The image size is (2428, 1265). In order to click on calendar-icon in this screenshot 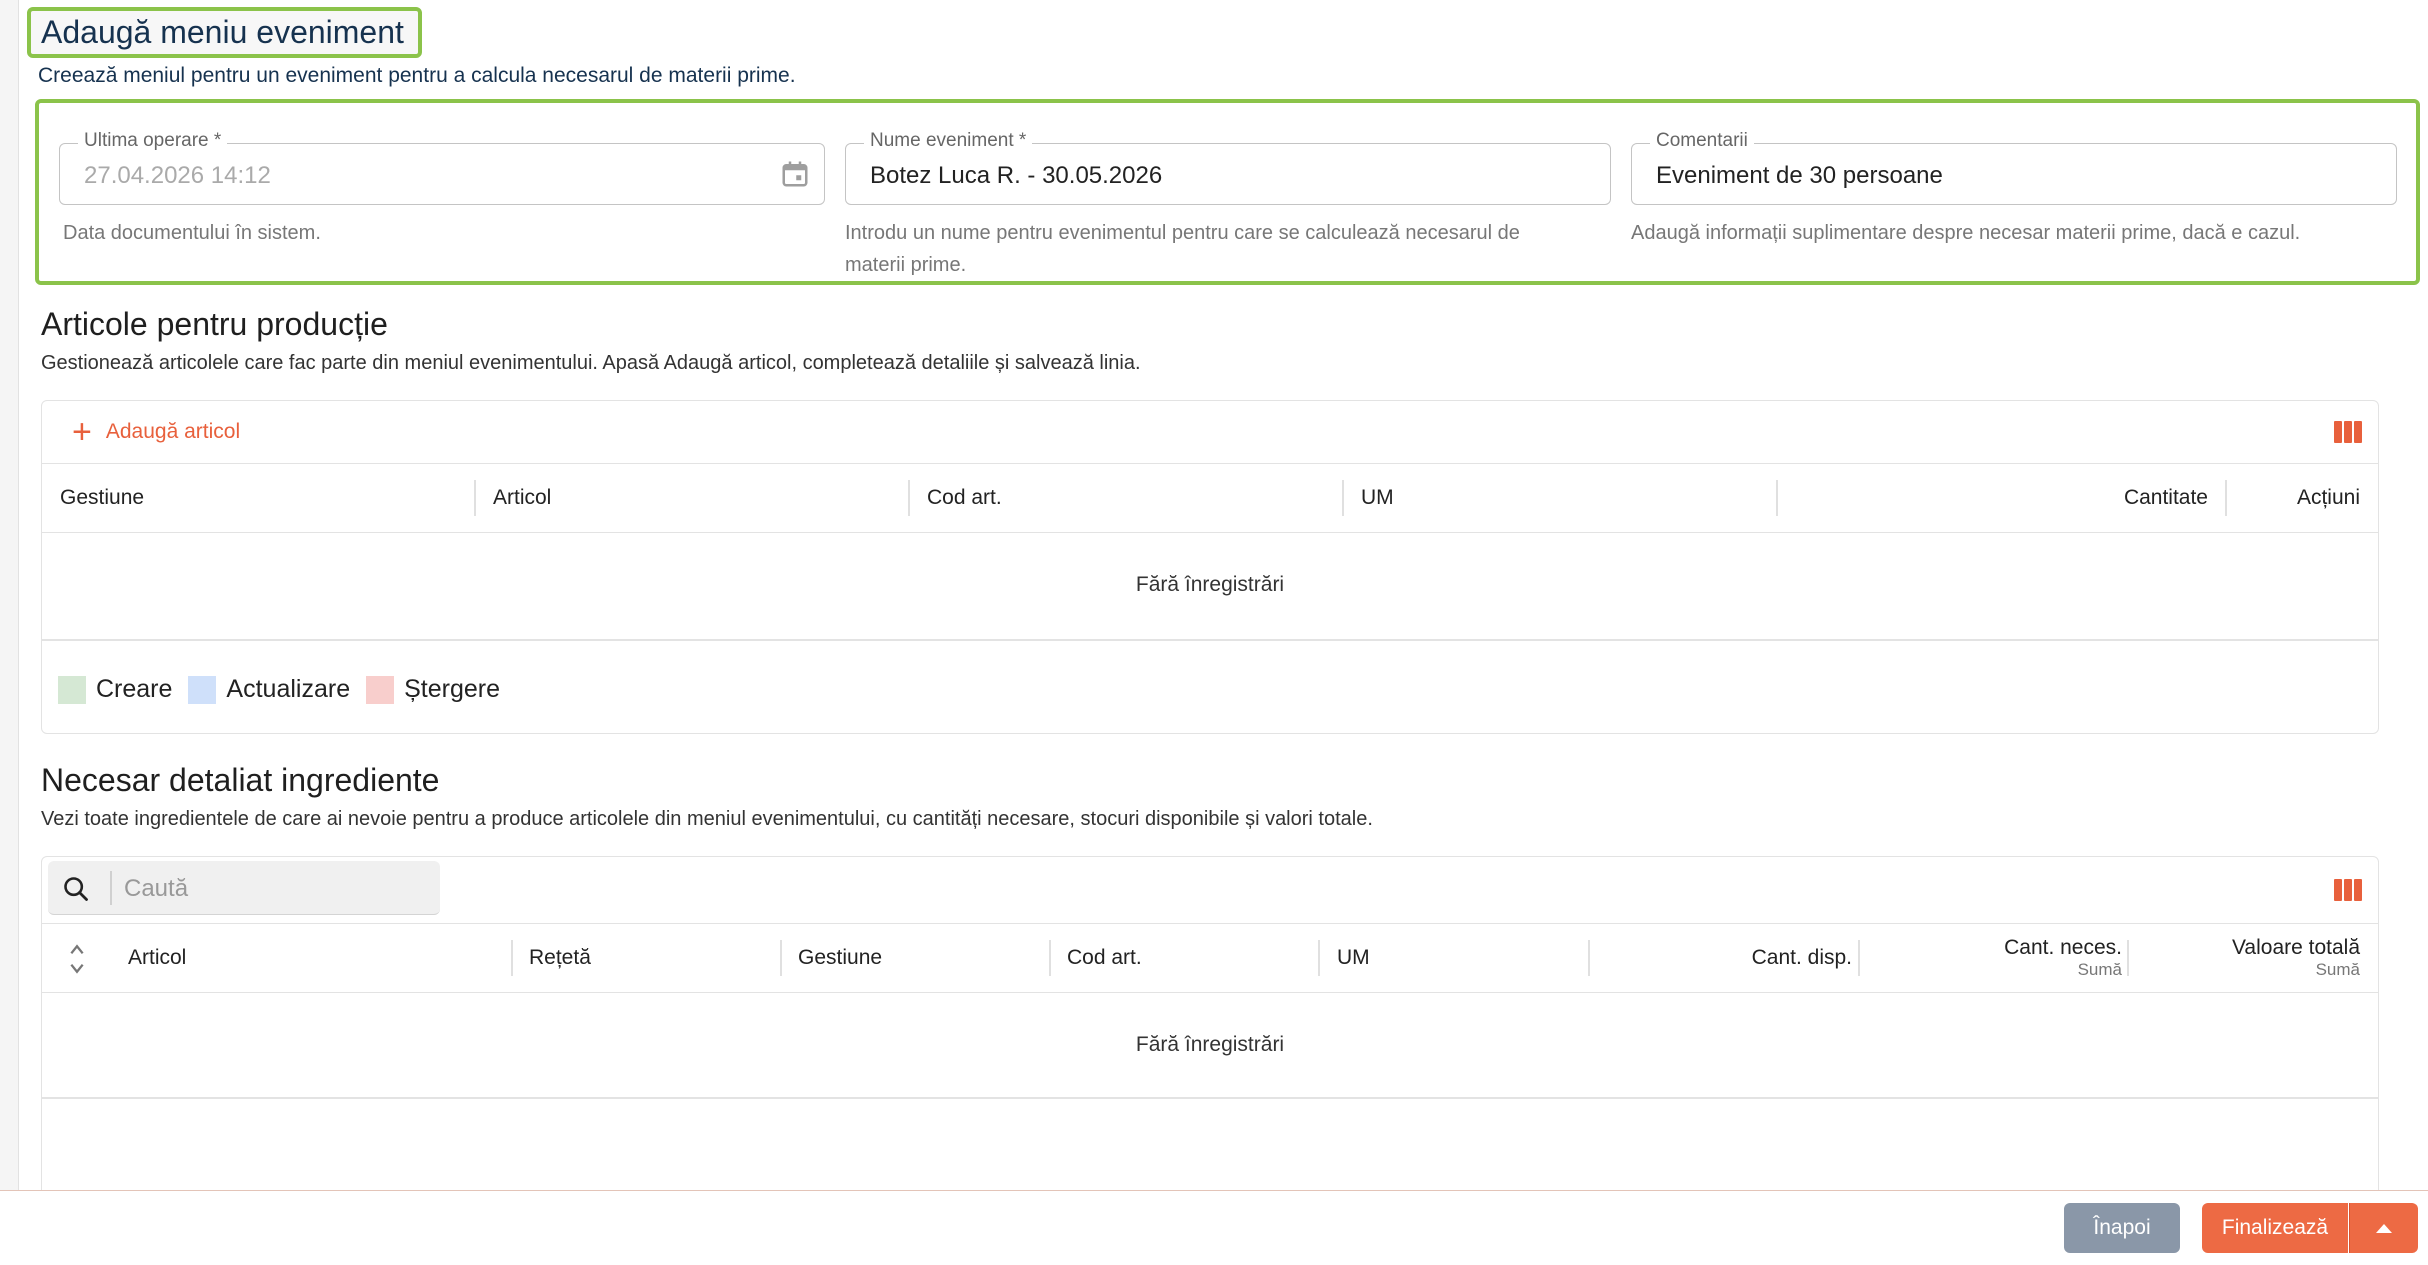, I will do `click(795, 174)`.